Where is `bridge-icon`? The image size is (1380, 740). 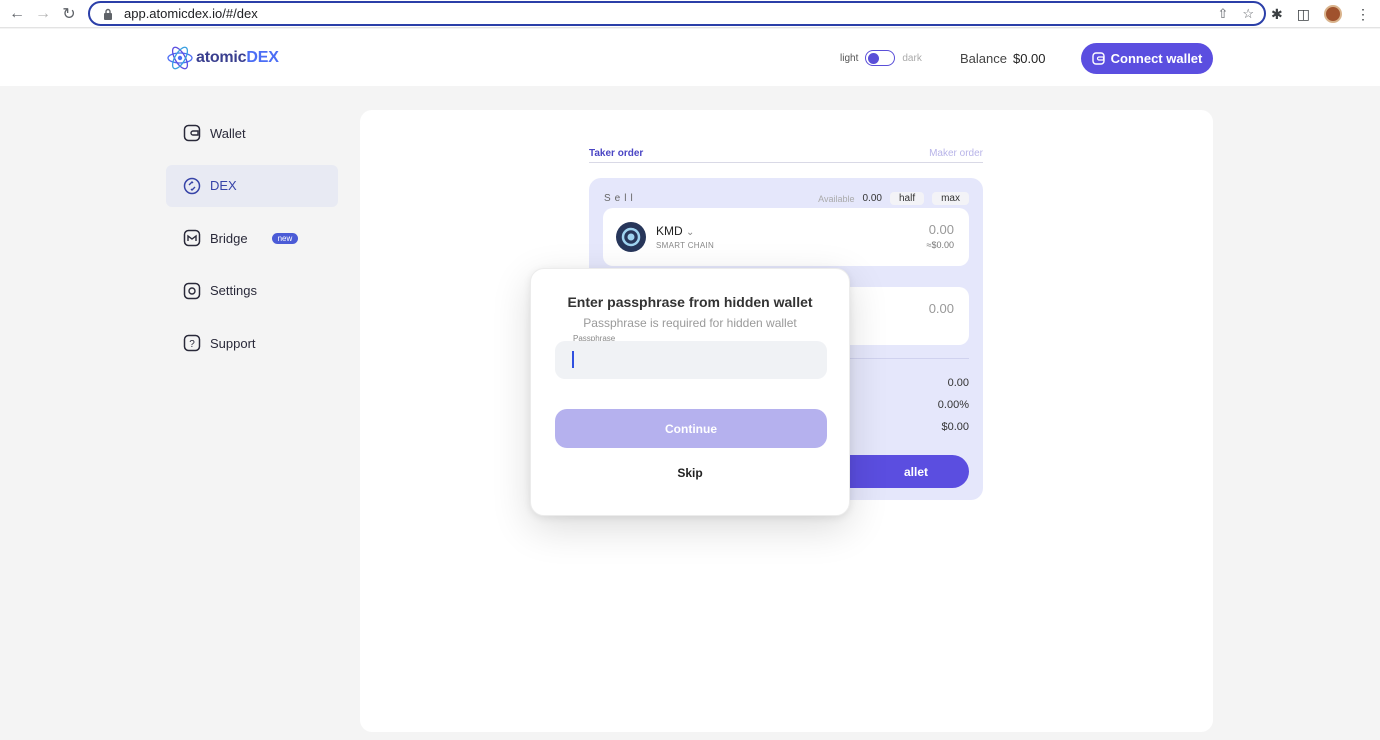 bridge-icon is located at coordinates (192, 238).